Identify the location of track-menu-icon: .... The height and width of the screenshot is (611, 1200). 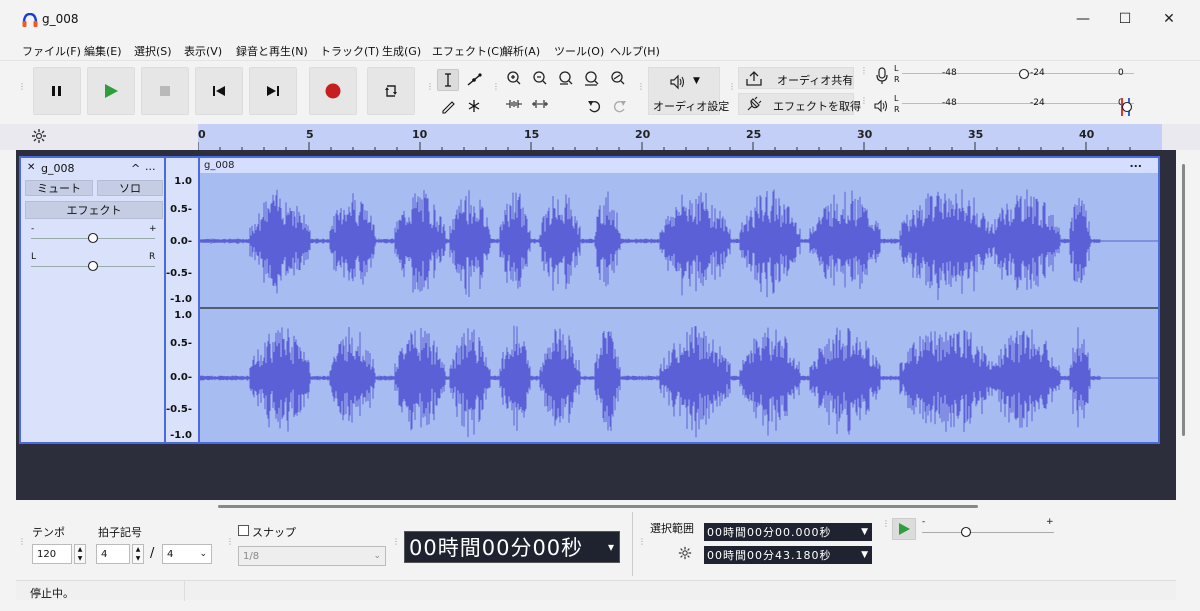
(150, 166).